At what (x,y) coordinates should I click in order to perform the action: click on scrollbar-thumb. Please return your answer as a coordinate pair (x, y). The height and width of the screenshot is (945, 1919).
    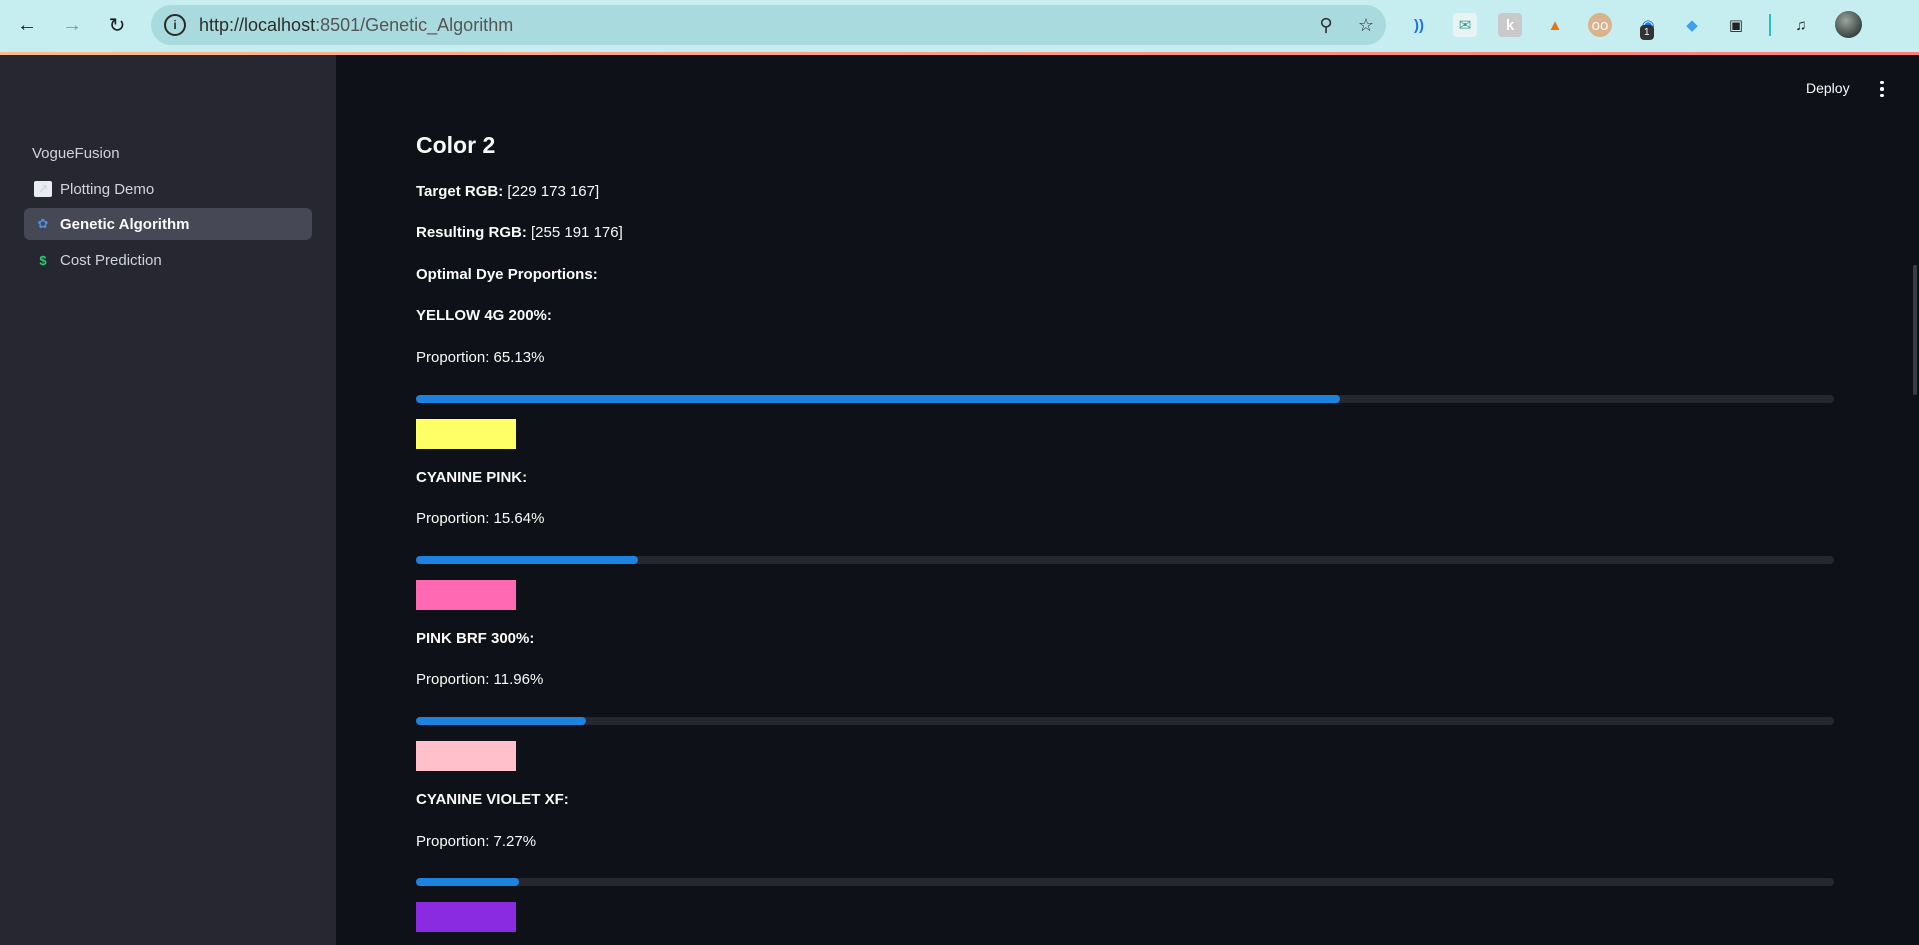
    Looking at the image, I should click on (1915, 330).